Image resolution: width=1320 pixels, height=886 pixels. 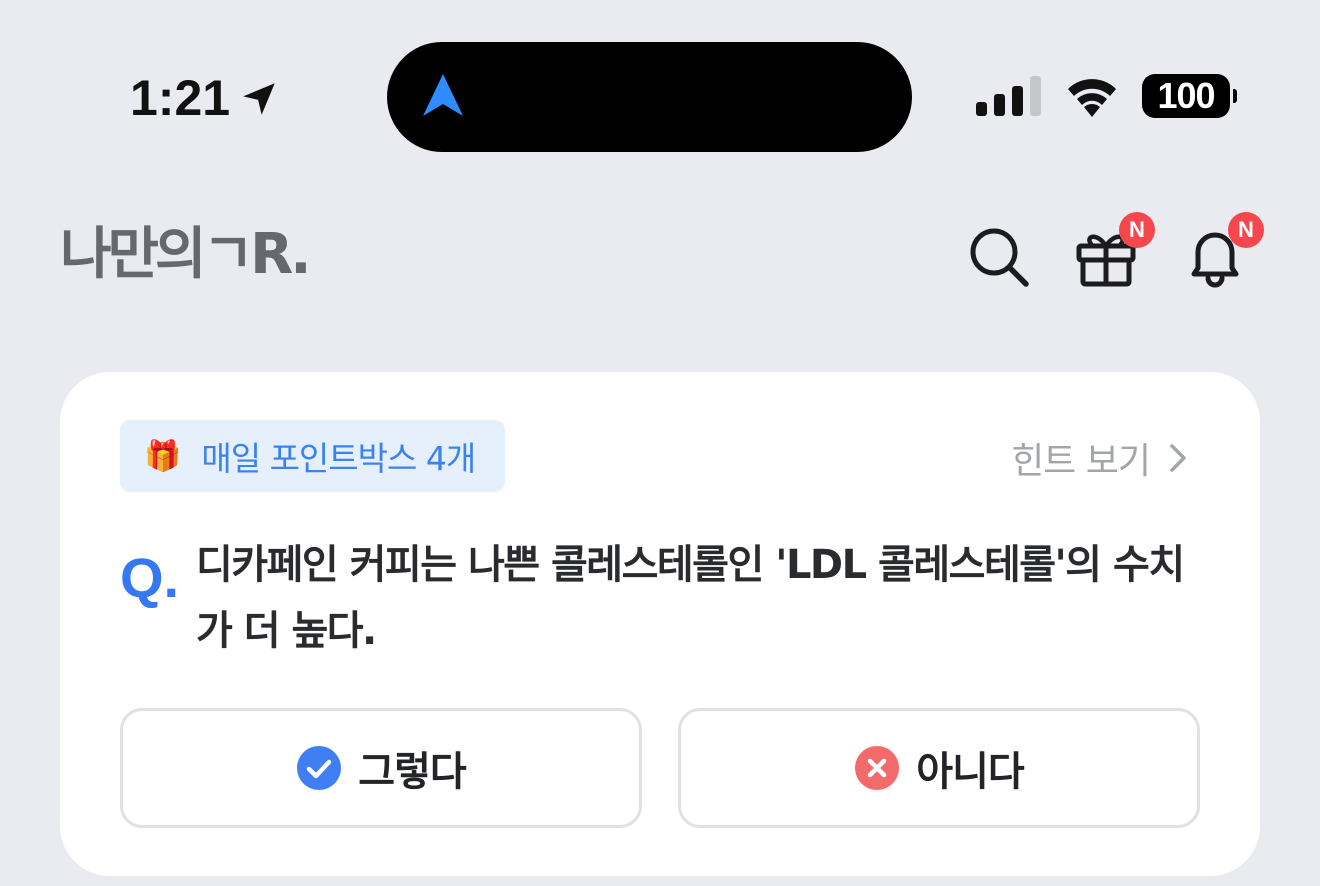 I want to click on hint-label: 힌트 보기, so click(x=1081, y=461).